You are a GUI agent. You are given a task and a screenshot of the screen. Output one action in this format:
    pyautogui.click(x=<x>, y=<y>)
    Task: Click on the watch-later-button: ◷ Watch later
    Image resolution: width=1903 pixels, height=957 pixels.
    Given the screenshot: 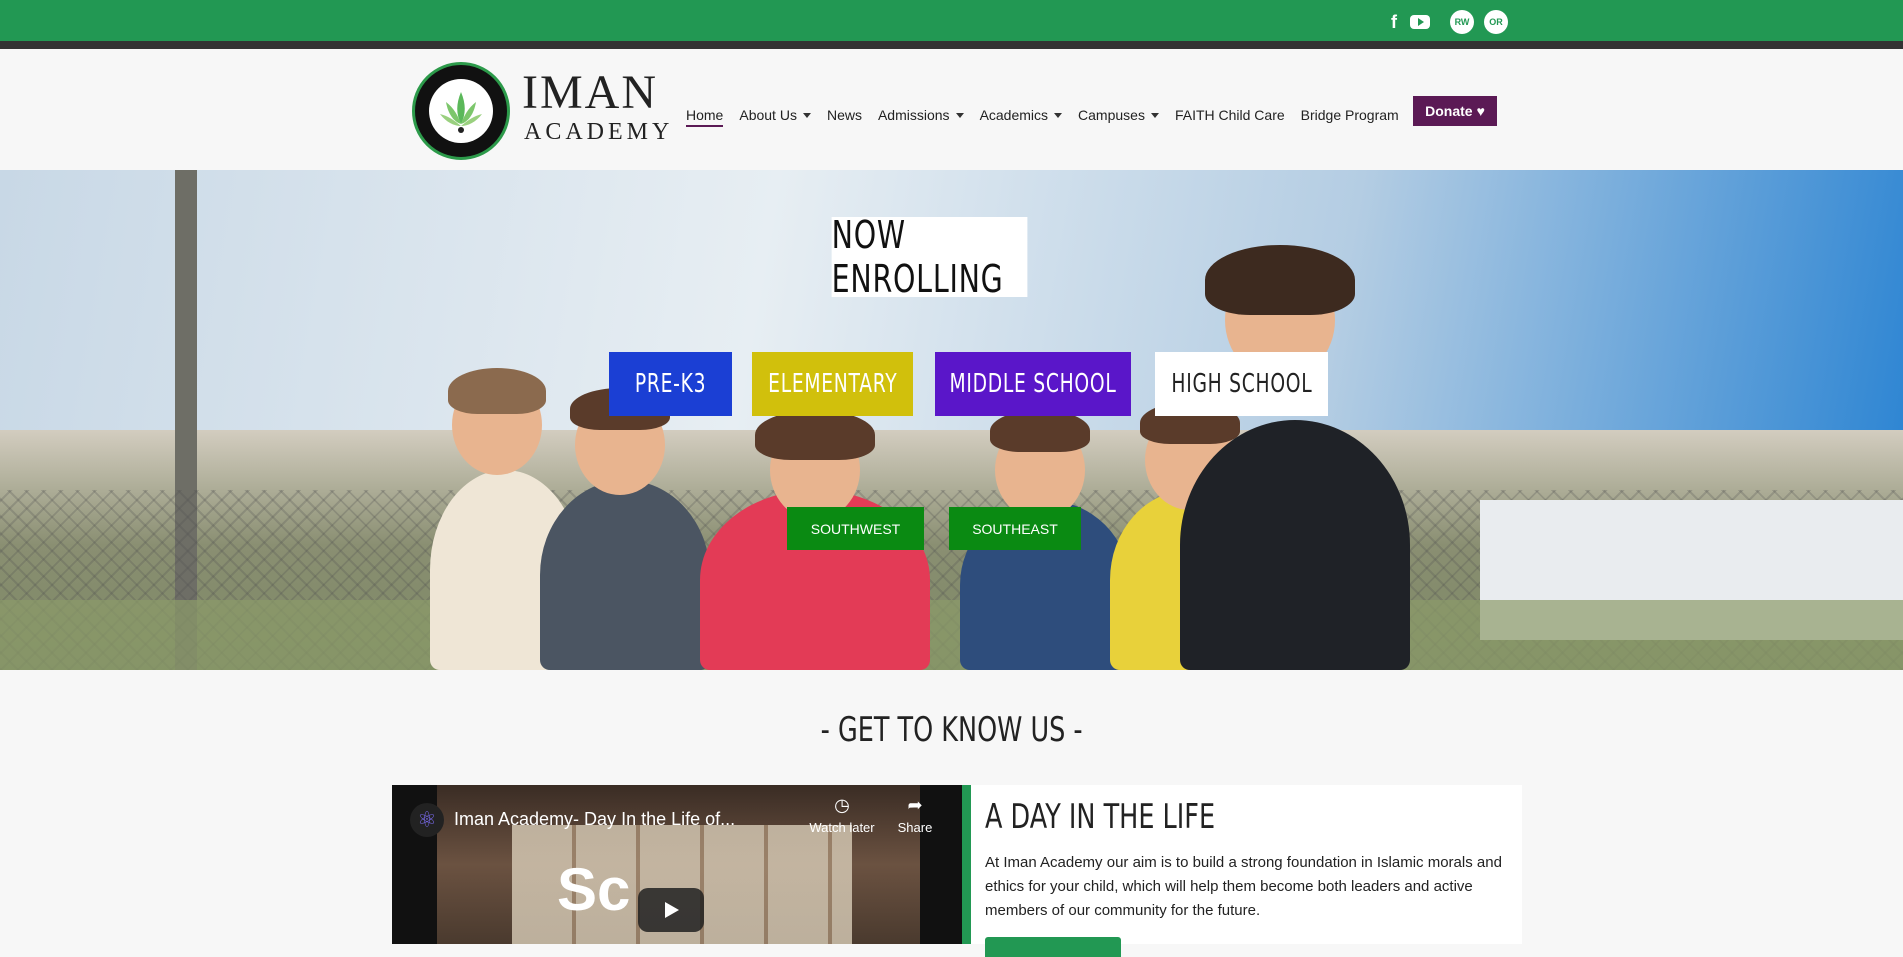 What is the action you would take?
    pyautogui.click(x=842, y=815)
    